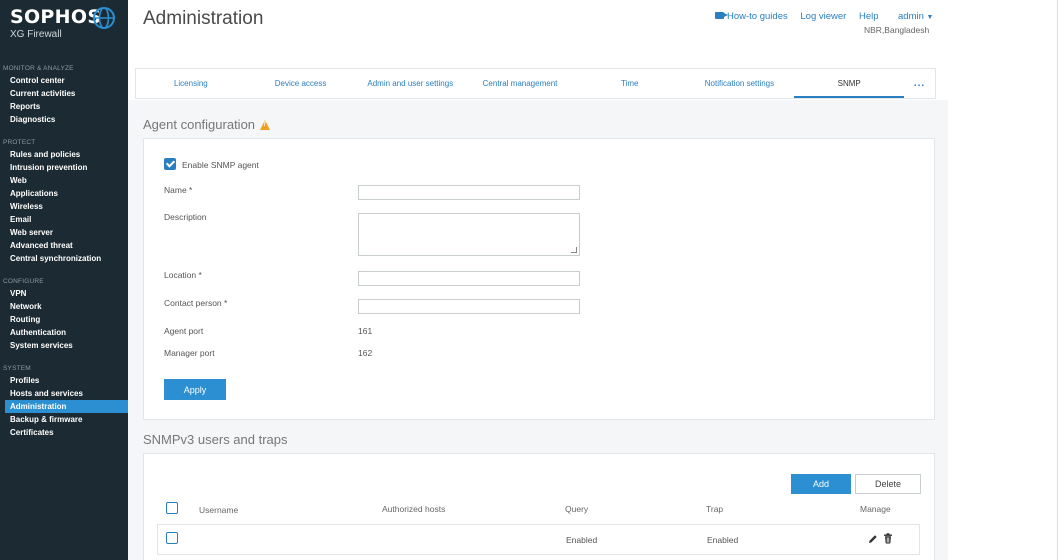 The height and width of the screenshot is (560, 1064). I want to click on agent-configuration-title: Agent configuration, so click(207, 124).